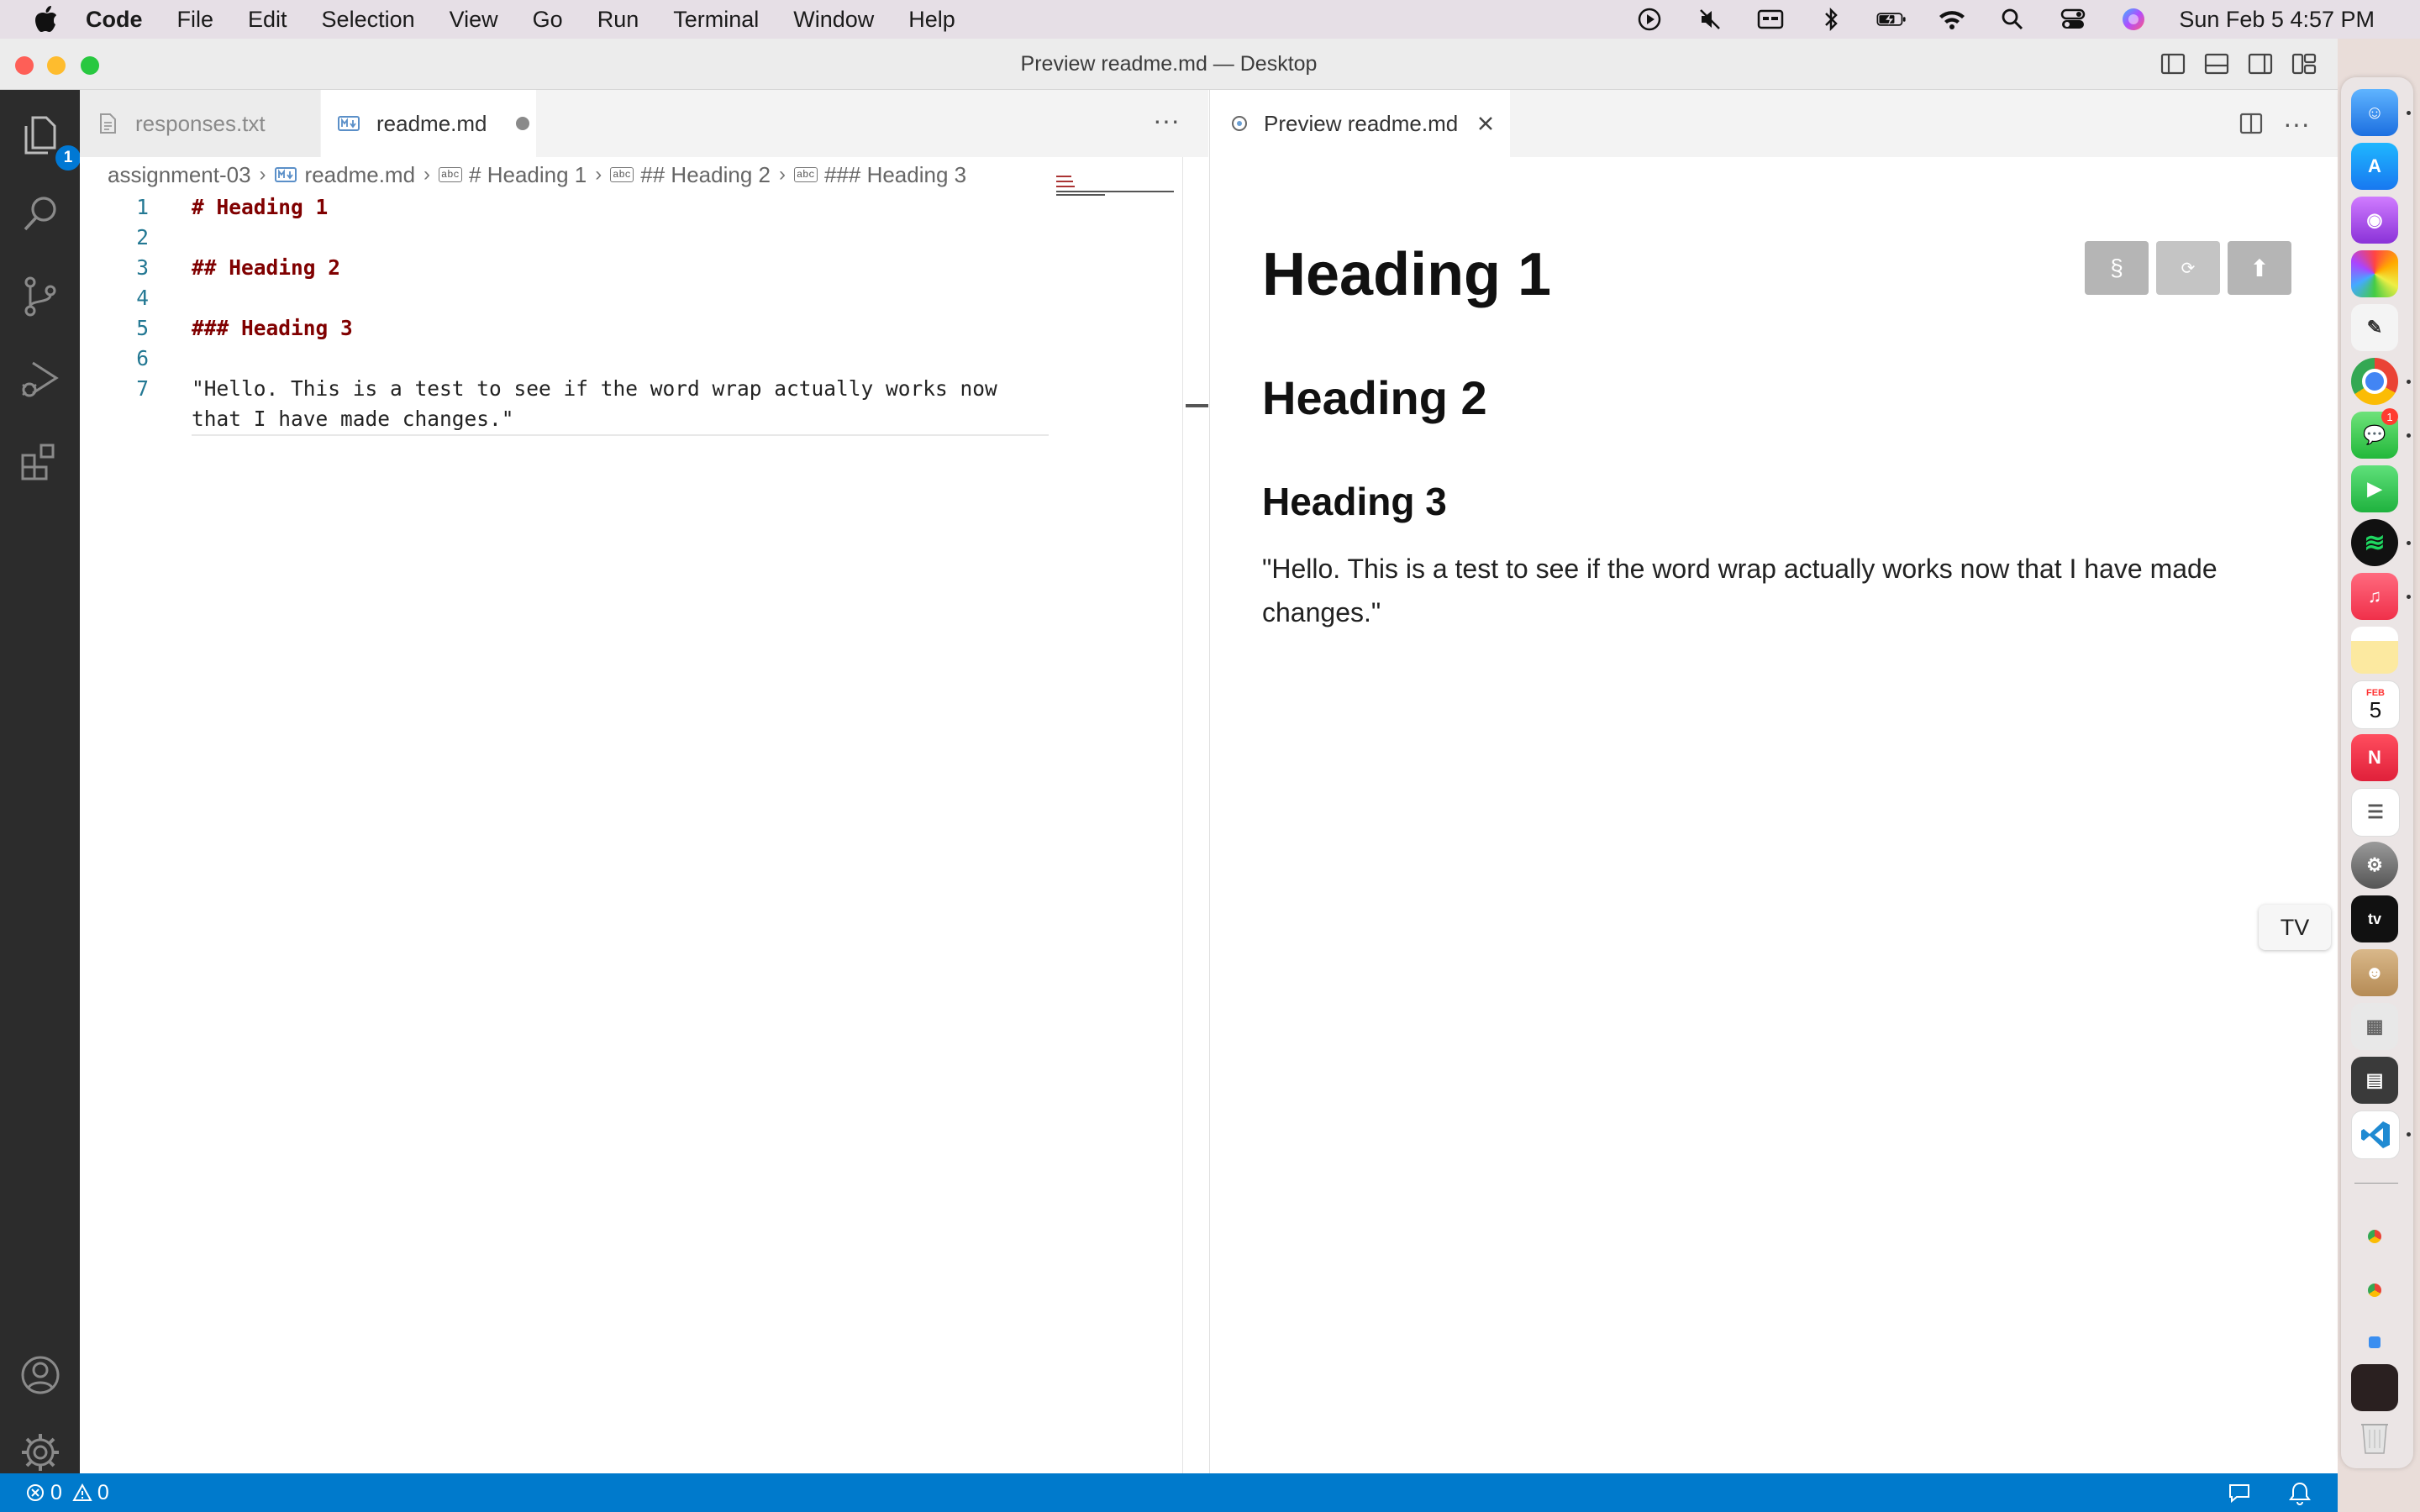 The width and height of the screenshot is (2420, 1512). I want to click on menu-edit: Edit, so click(268, 20).